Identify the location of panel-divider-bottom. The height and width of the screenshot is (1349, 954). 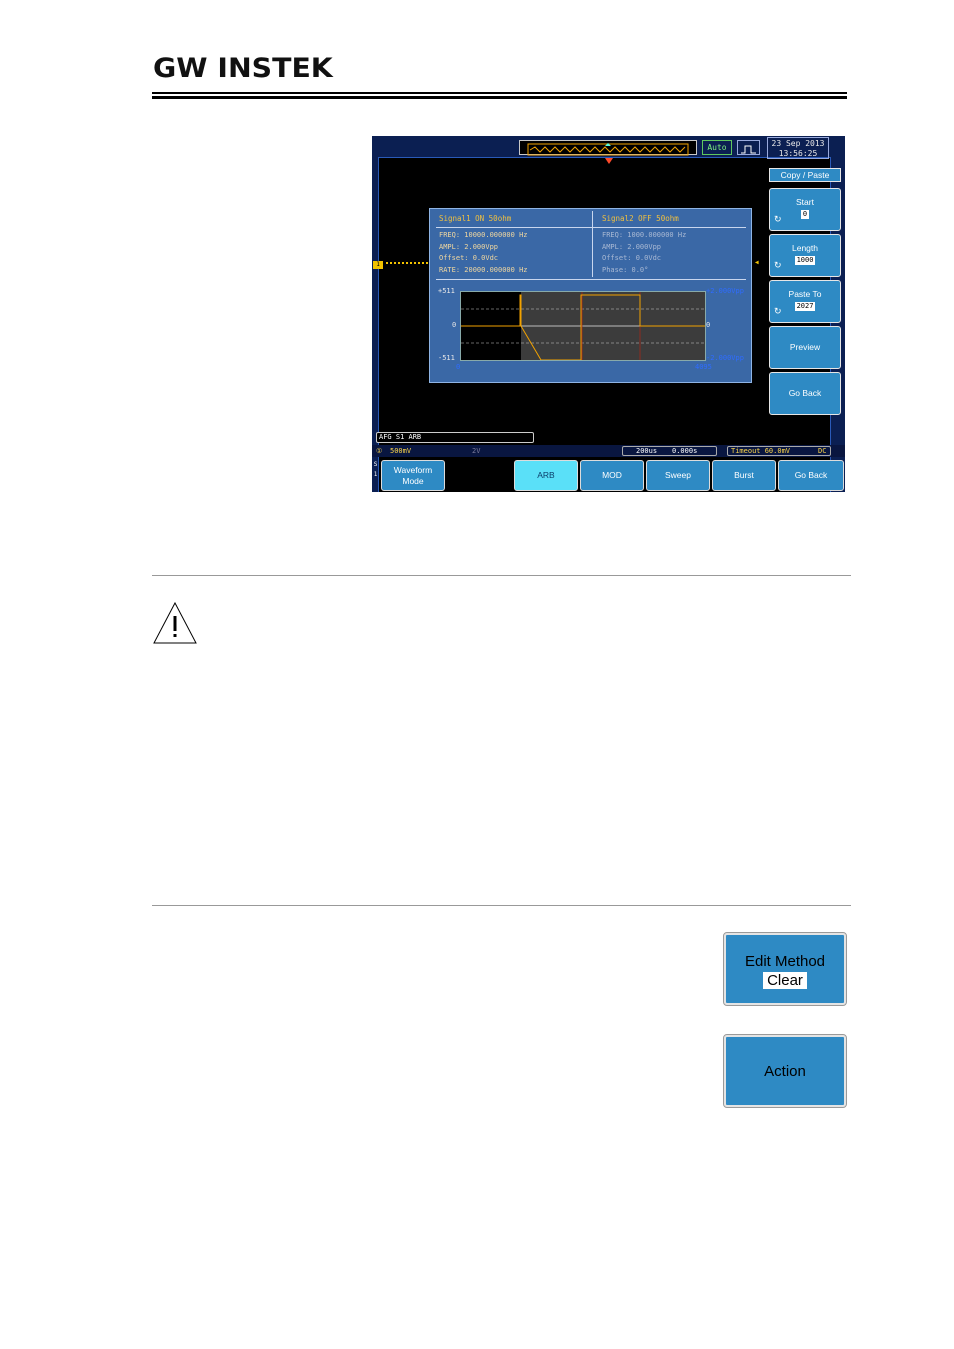
(591, 279).